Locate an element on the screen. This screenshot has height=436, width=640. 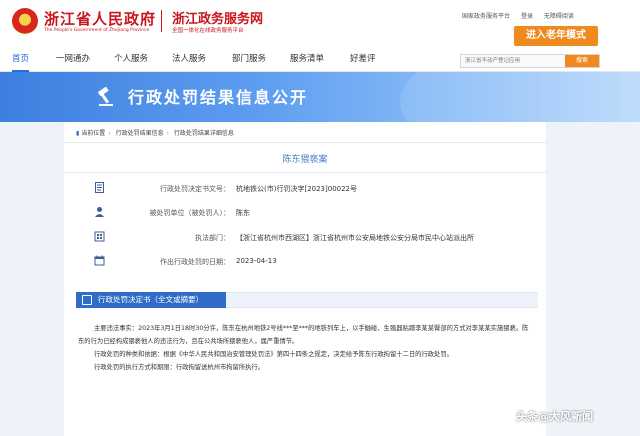
search-button: 搜索 is located at coordinates (582, 61).